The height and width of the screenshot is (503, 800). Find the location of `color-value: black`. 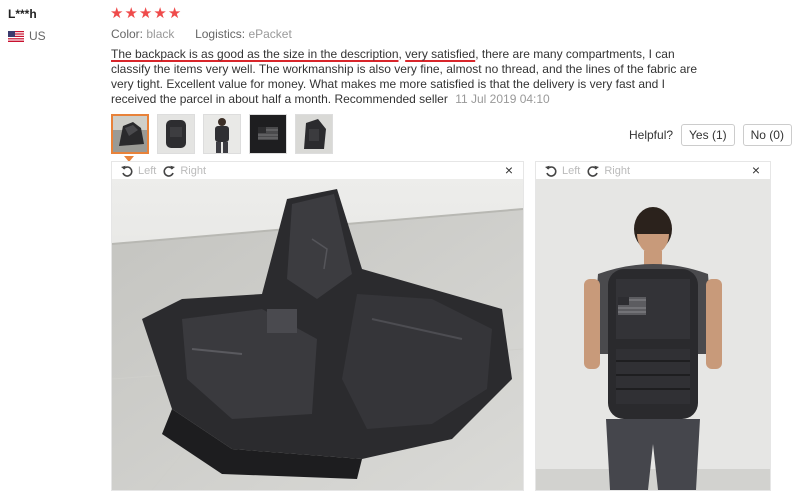

color-value: black is located at coordinates (160, 34).